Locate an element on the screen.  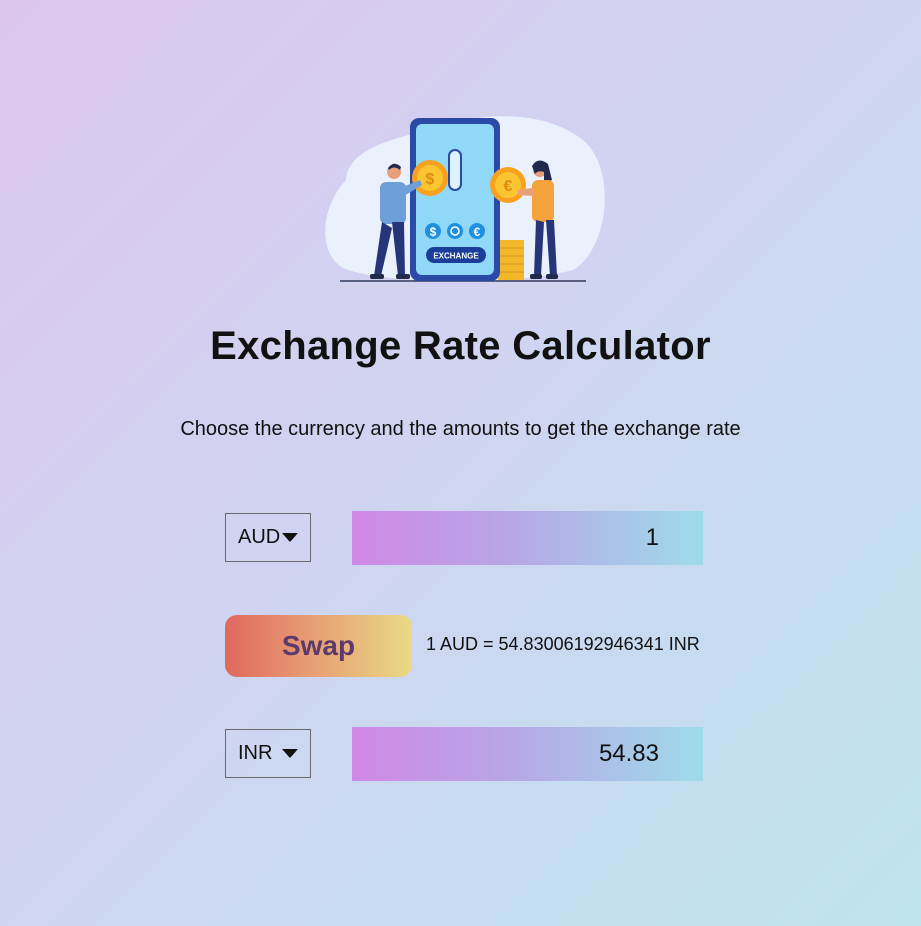
exchange-rate-text: 1 AUD = 54.83006192946341 INR is located at coordinates (563, 644).